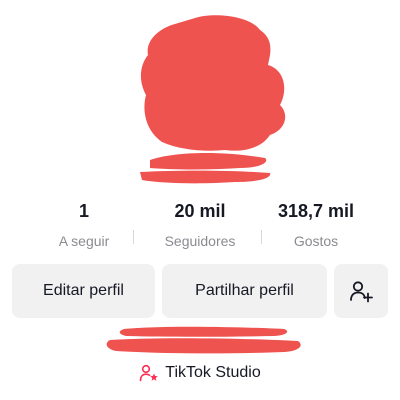 The width and height of the screenshot is (400, 400). Describe the element at coordinates (200, 211) in the screenshot. I see `stat-value: 20 mil` at that location.